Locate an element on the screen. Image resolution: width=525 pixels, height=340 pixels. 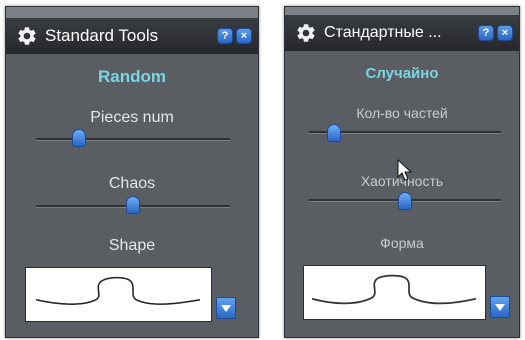
panel-titlebar: Стандартные ... ? × is located at coordinates (402, 33).